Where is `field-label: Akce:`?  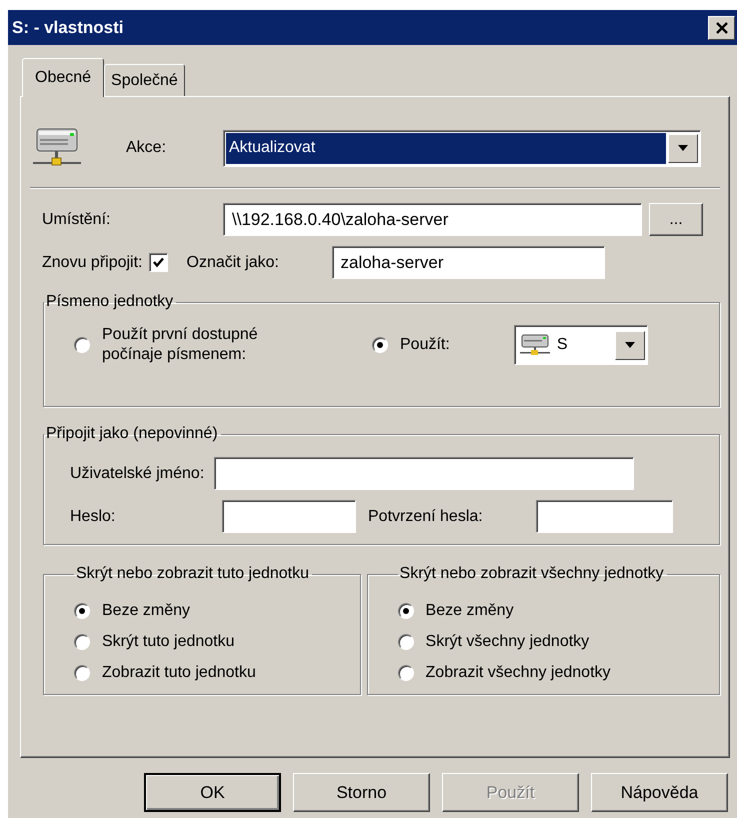 field-label: Akce: is located at coordinates (147, 148).